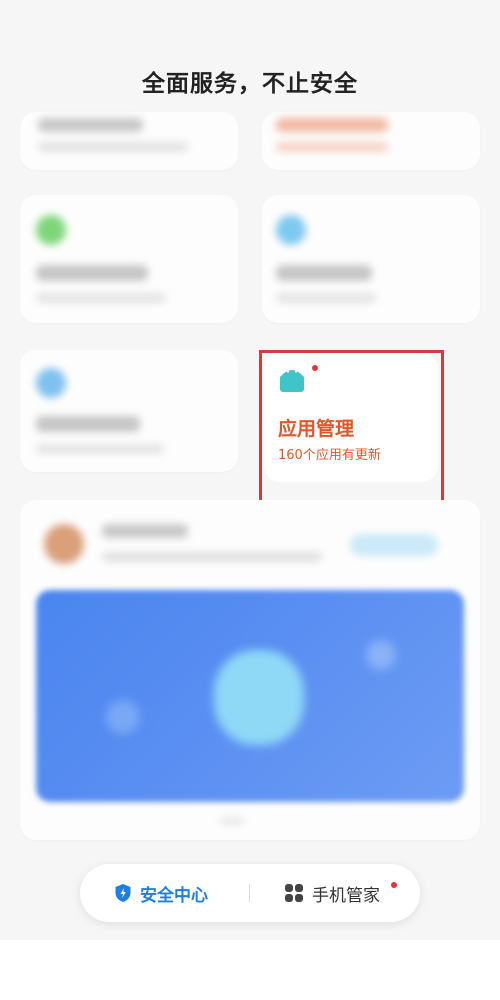  I want to click on bottom-navigation: 安全中心 手机管家, so click(250, 893).